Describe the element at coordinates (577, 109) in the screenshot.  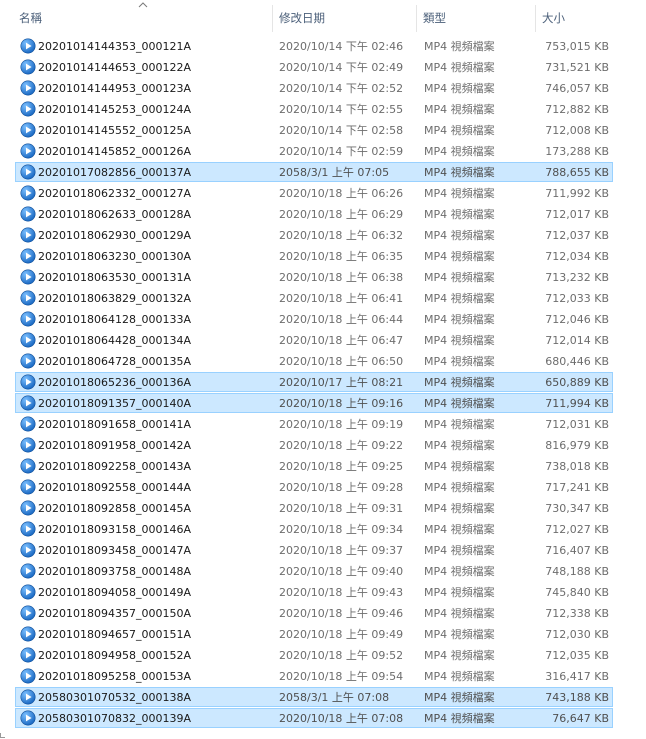
I see `file-size: 712,882 KB` at that location.